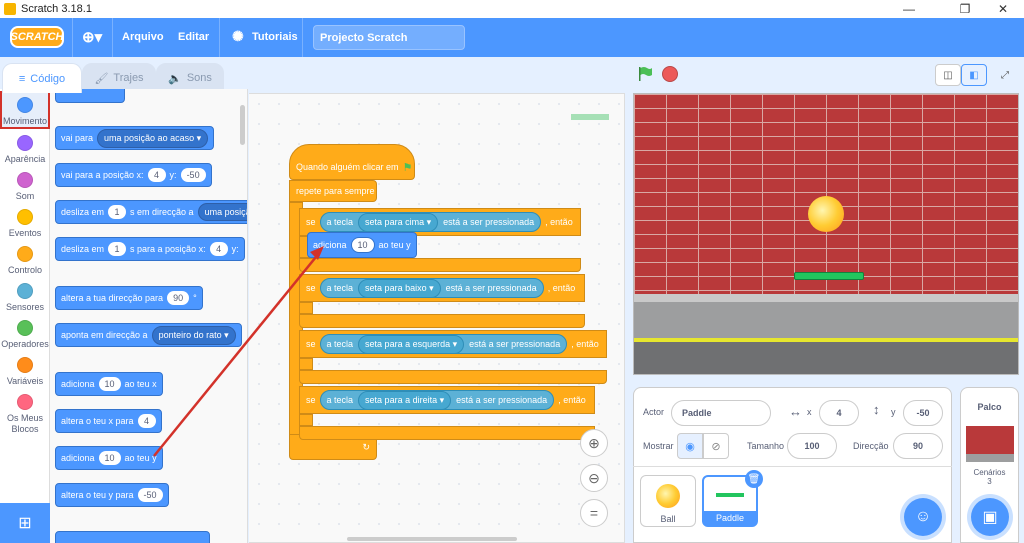 This screenshot has height=543, width=1024. What do you see at coordinates (25, 110) in the screenshot?
I see `category-motion: Movimento` at bounding box center [25, 110].